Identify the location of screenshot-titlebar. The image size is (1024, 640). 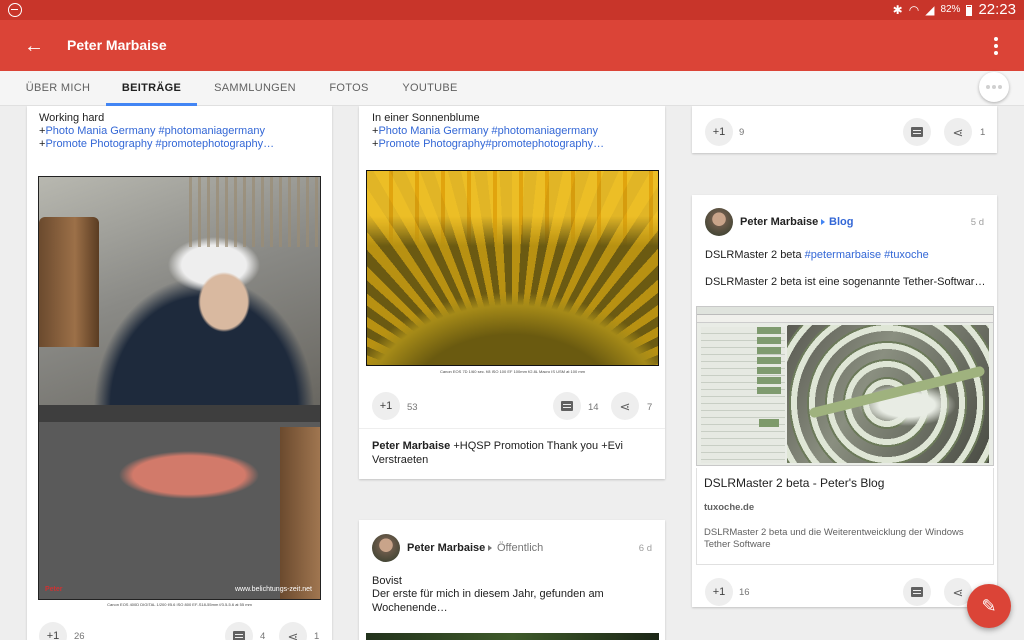
(845, 311).